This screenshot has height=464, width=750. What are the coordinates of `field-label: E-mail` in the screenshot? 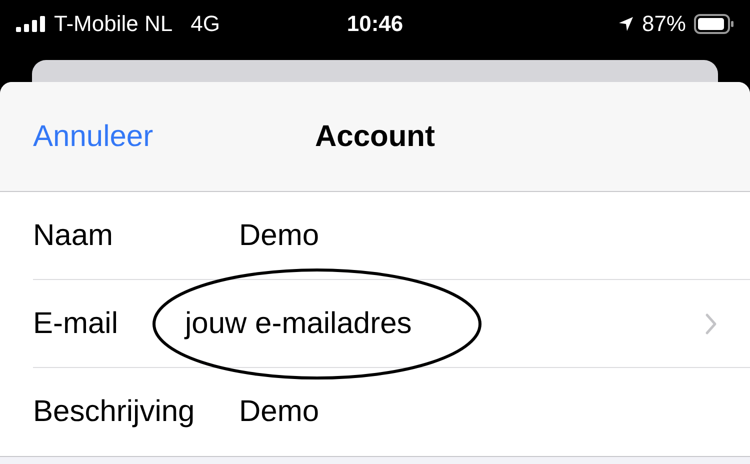 It's located at (76, 323).